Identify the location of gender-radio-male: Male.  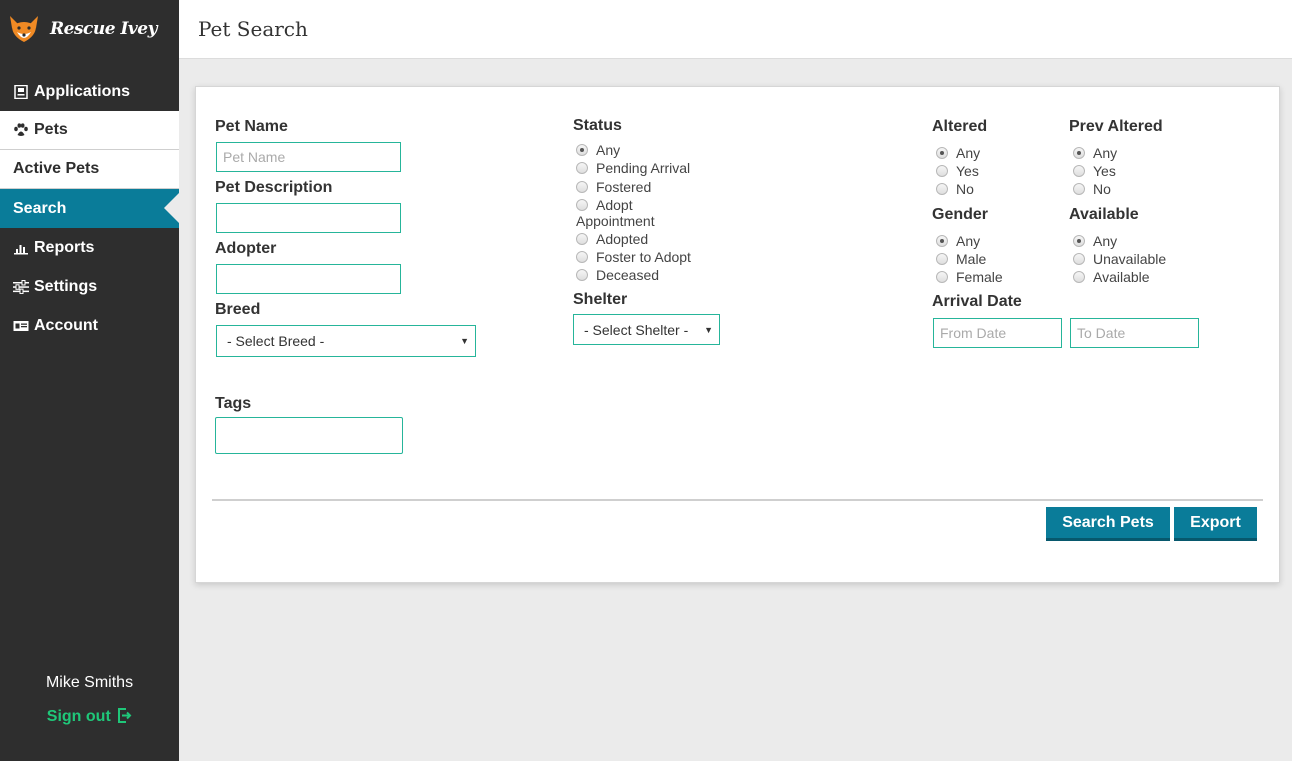
(961, 259).